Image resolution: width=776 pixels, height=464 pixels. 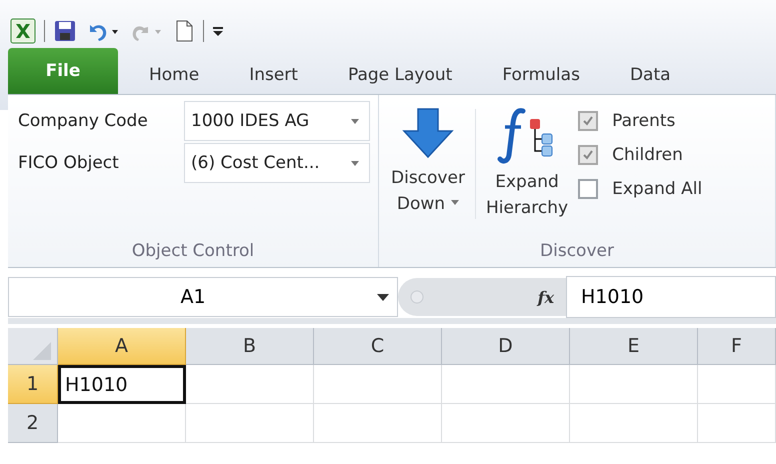 I want to click on group-label: Object Control, so click(x=193, y=252).